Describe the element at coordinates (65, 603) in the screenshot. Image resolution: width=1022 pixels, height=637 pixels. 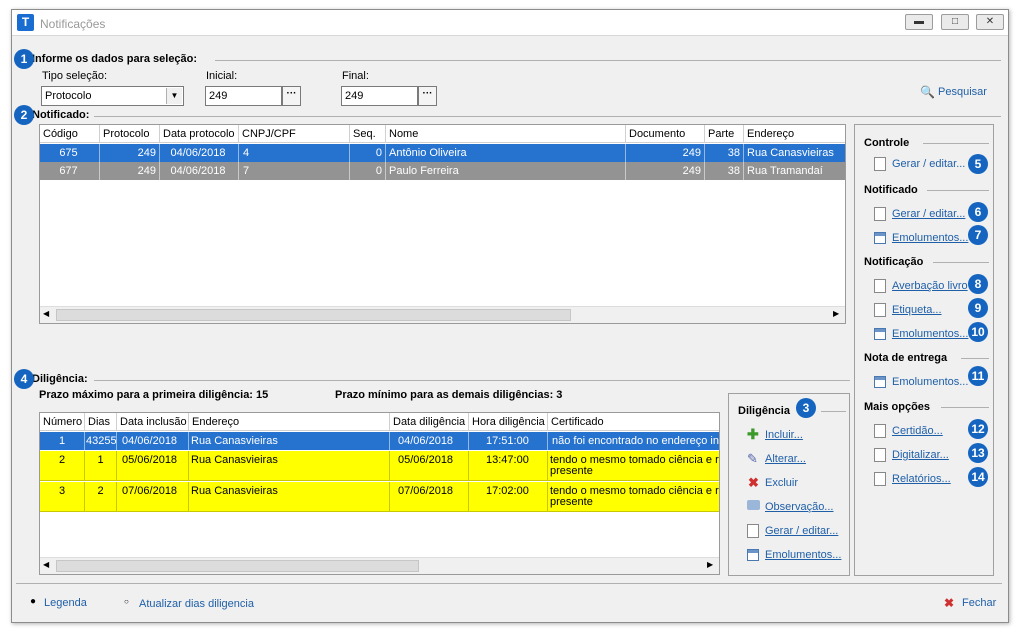
I see `legenda-label: Legenda` at that location.